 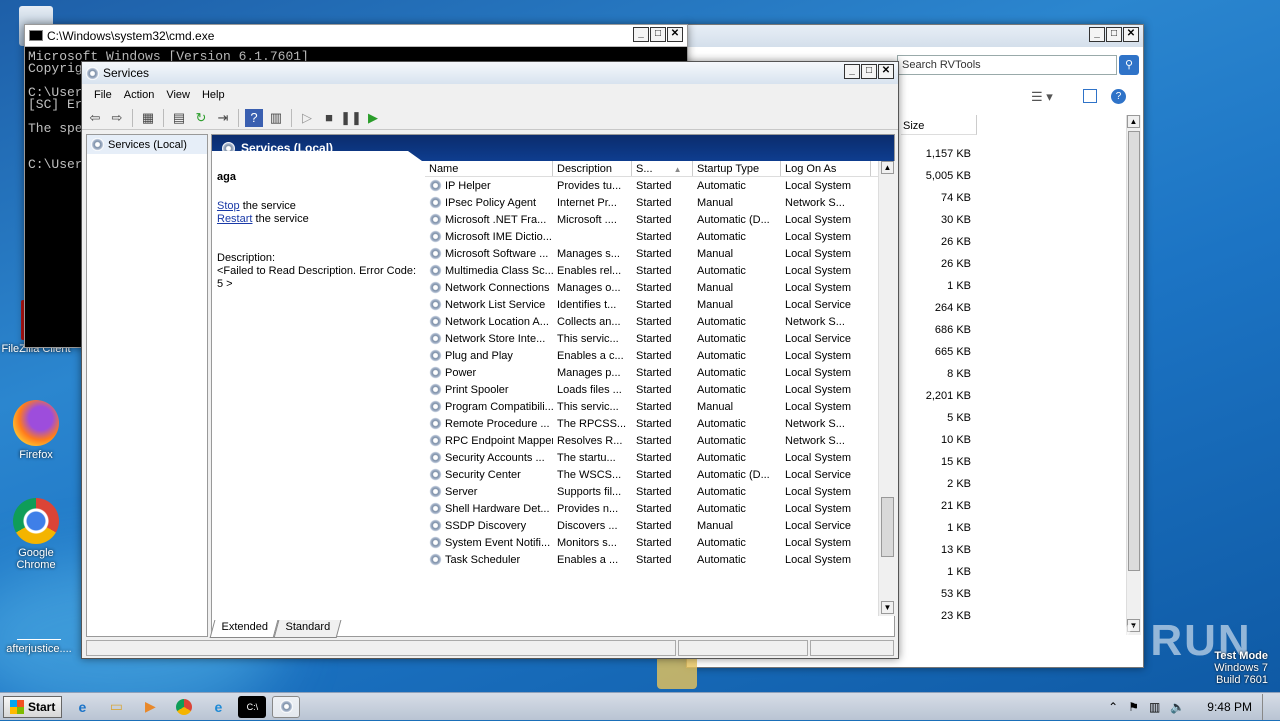 What do you see at coordinates (178, 95) in the screenshot?
I see `menu-view: View` at bounding box center [178, 95].